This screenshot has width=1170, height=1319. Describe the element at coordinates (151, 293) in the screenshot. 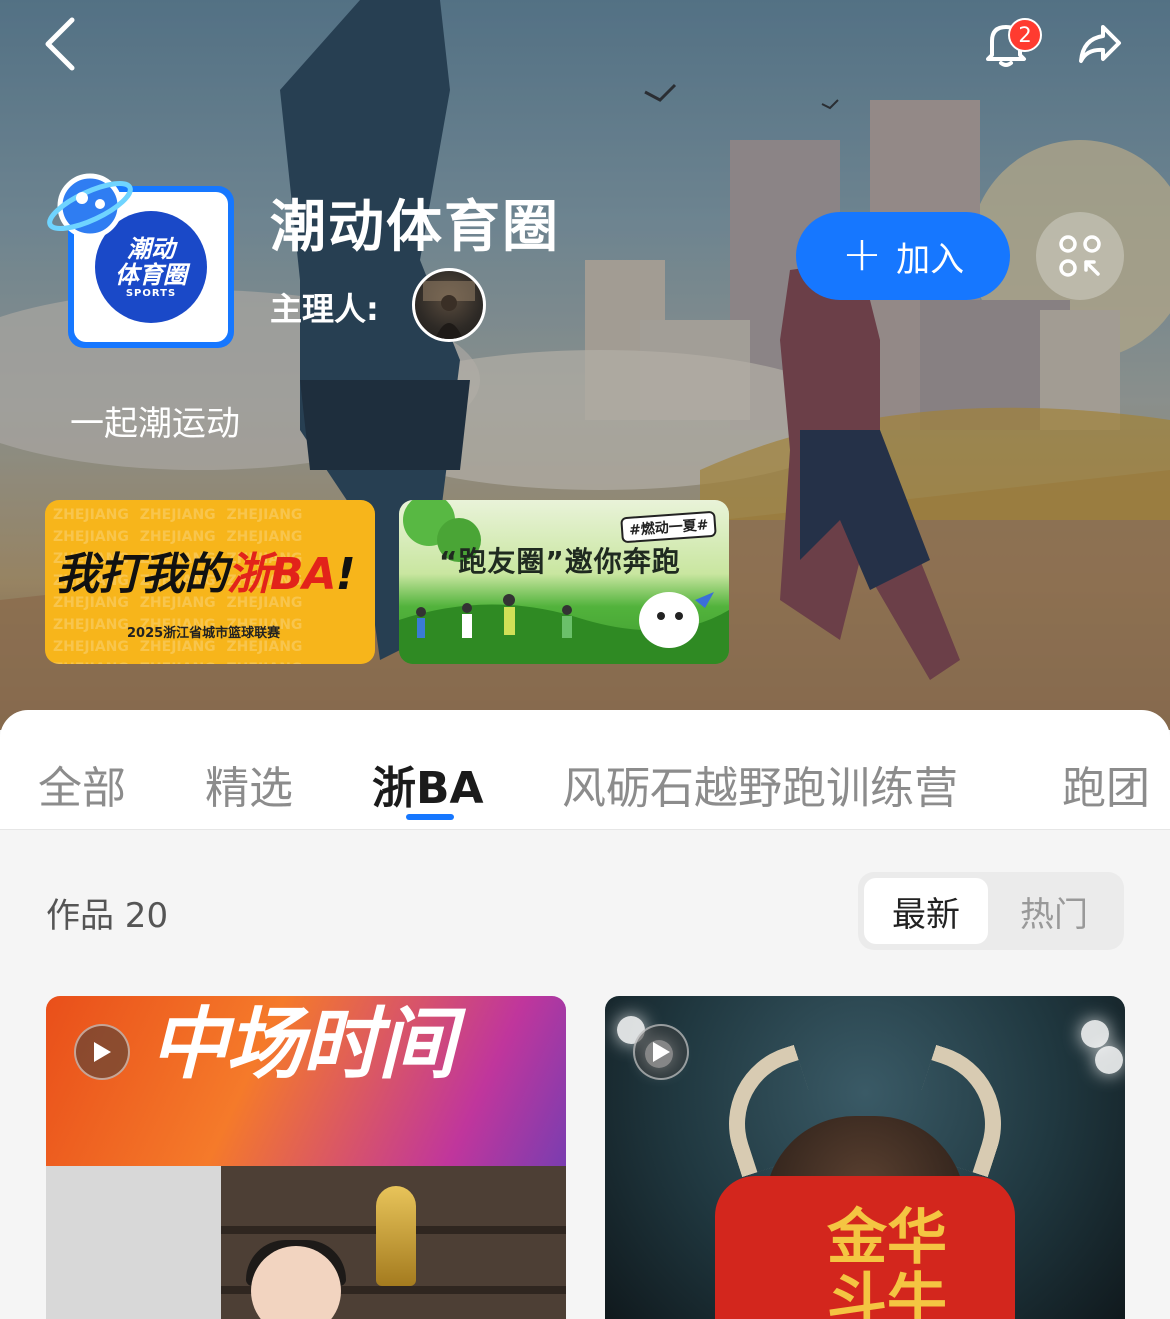

I see `logo-text-small: SPORTS` at that location.